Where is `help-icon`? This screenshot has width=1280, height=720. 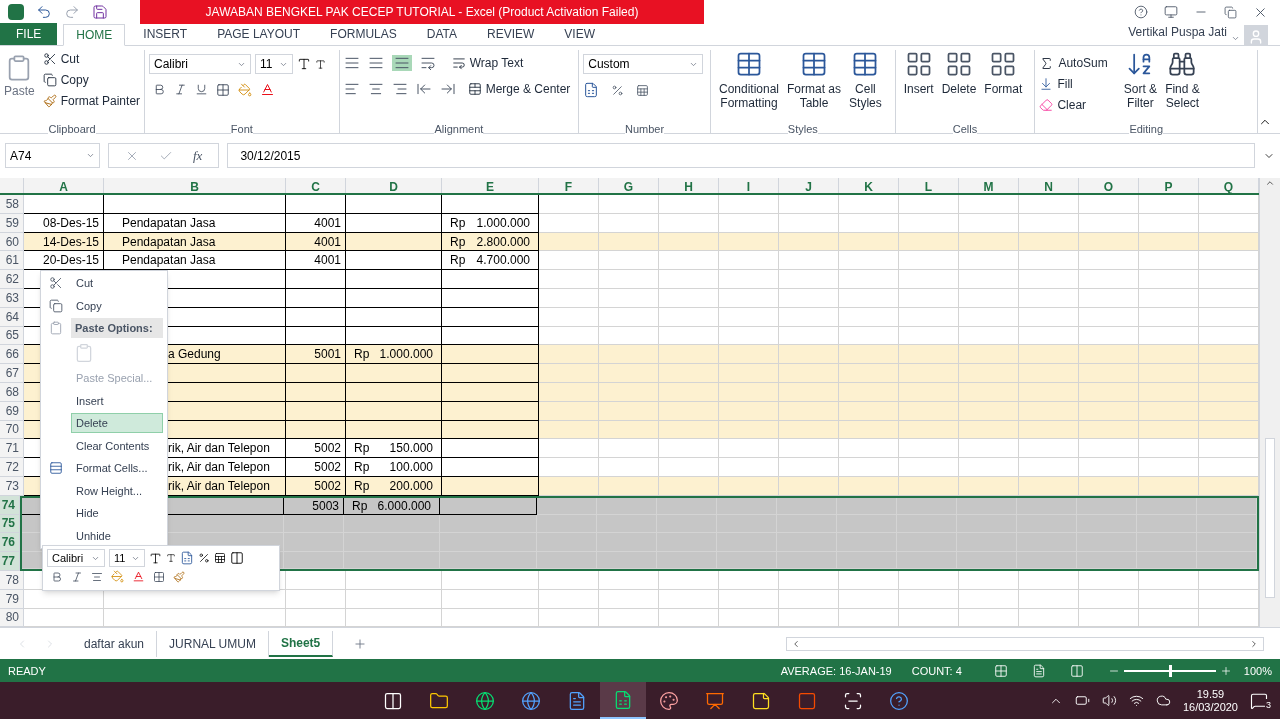
help-icon is located at coordinates (1141, 12).